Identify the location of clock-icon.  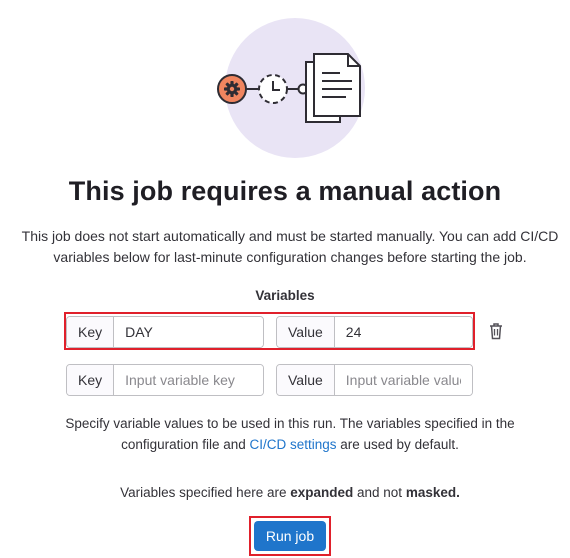
(273, 89).